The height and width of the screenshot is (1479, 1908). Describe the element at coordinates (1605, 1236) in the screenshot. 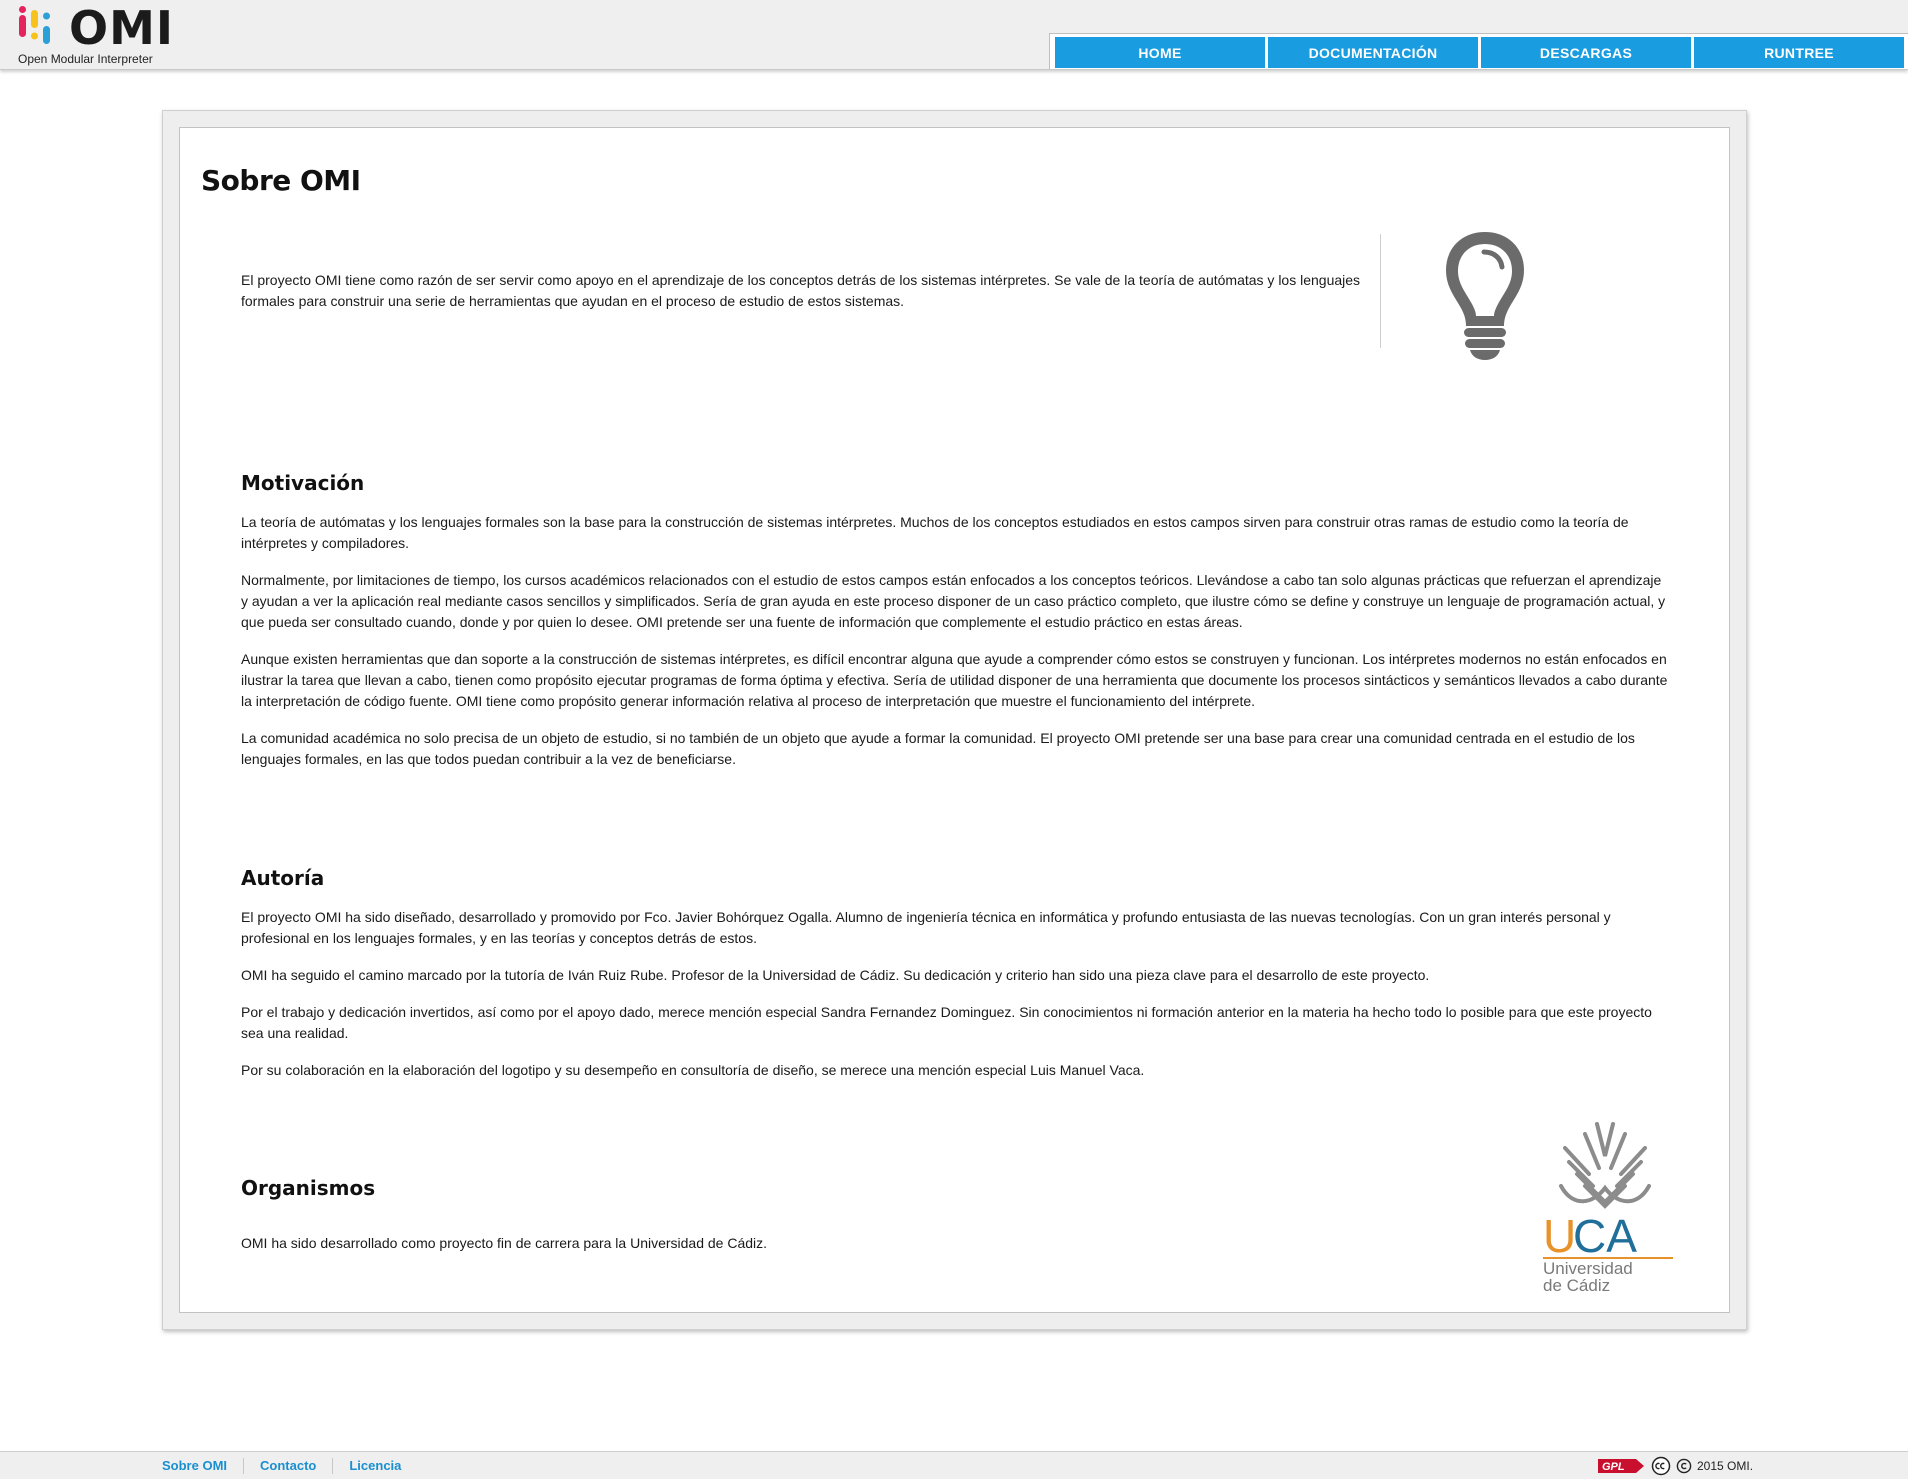

I see `uca-logo-ca: CA` at that location.